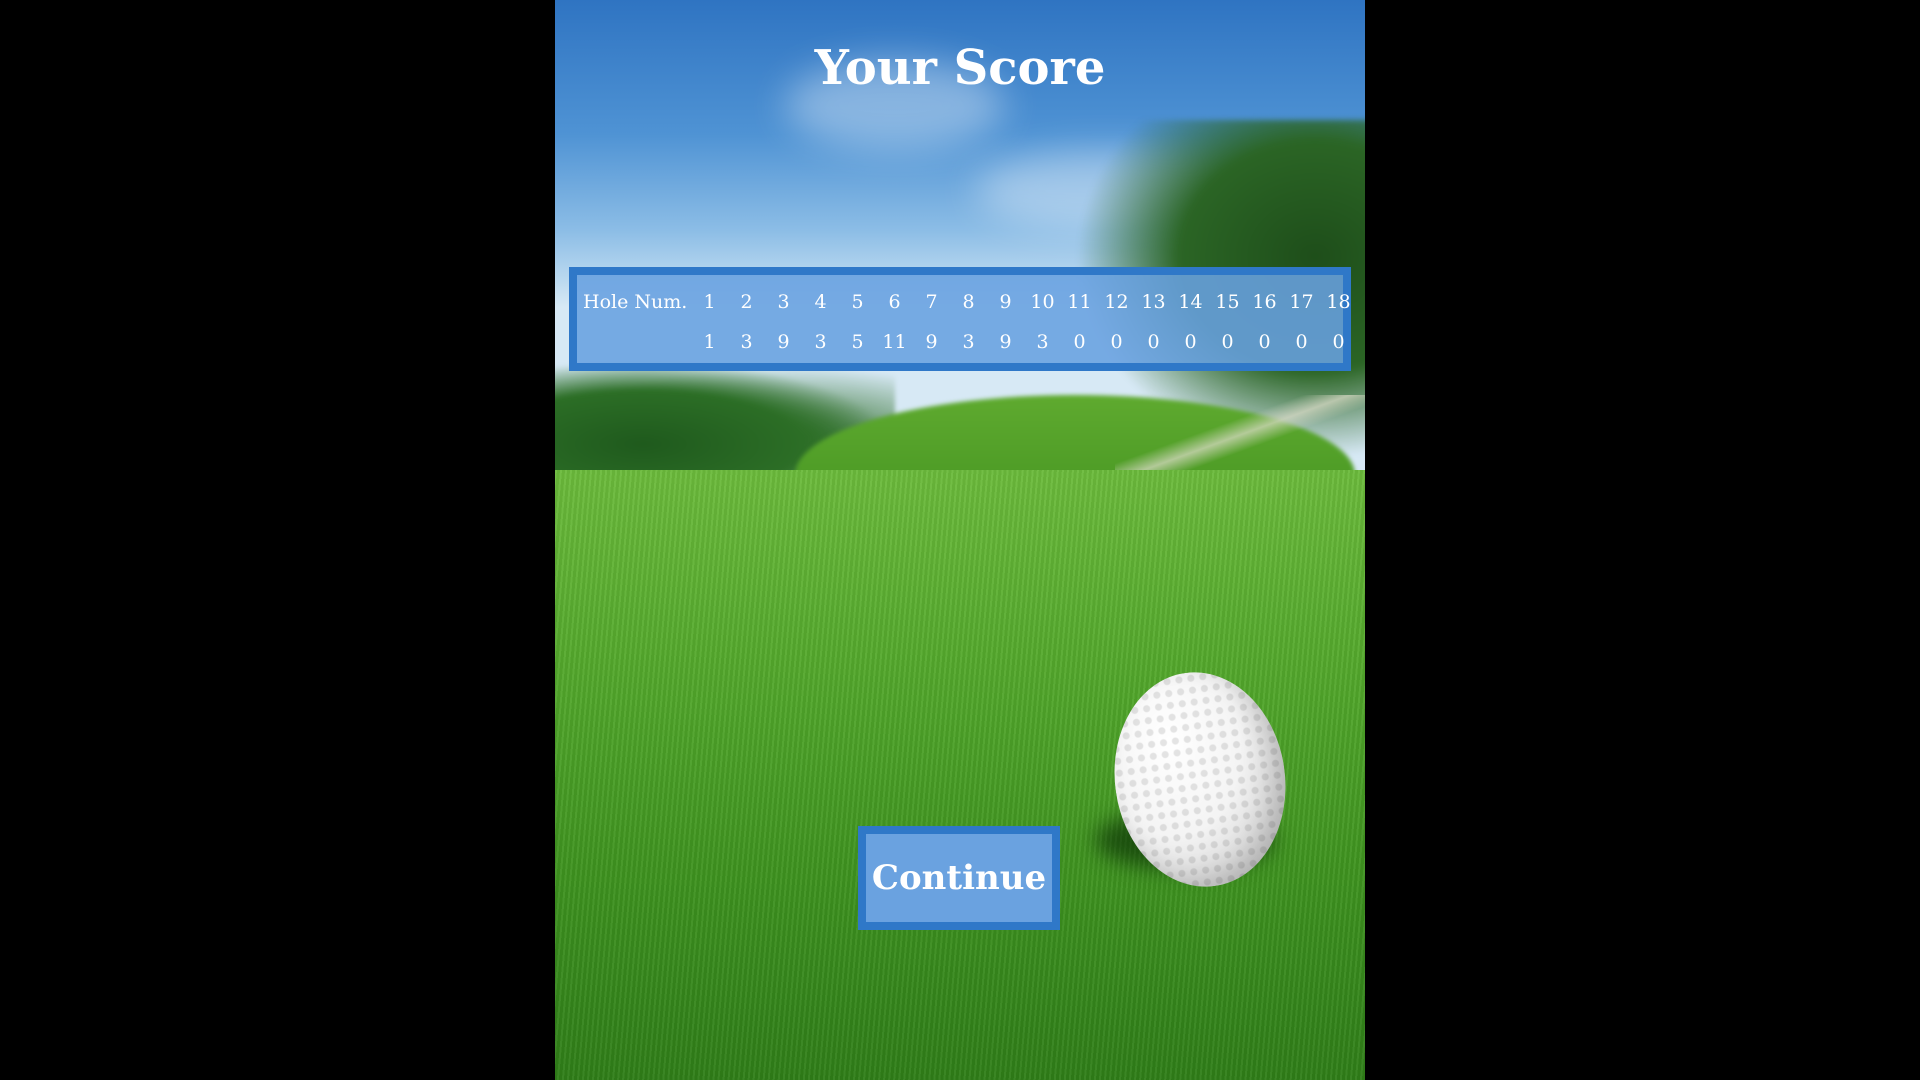 This screenshot has height=1080, width=1920. I want to click on page-title: Your Score, so click(960, 68).